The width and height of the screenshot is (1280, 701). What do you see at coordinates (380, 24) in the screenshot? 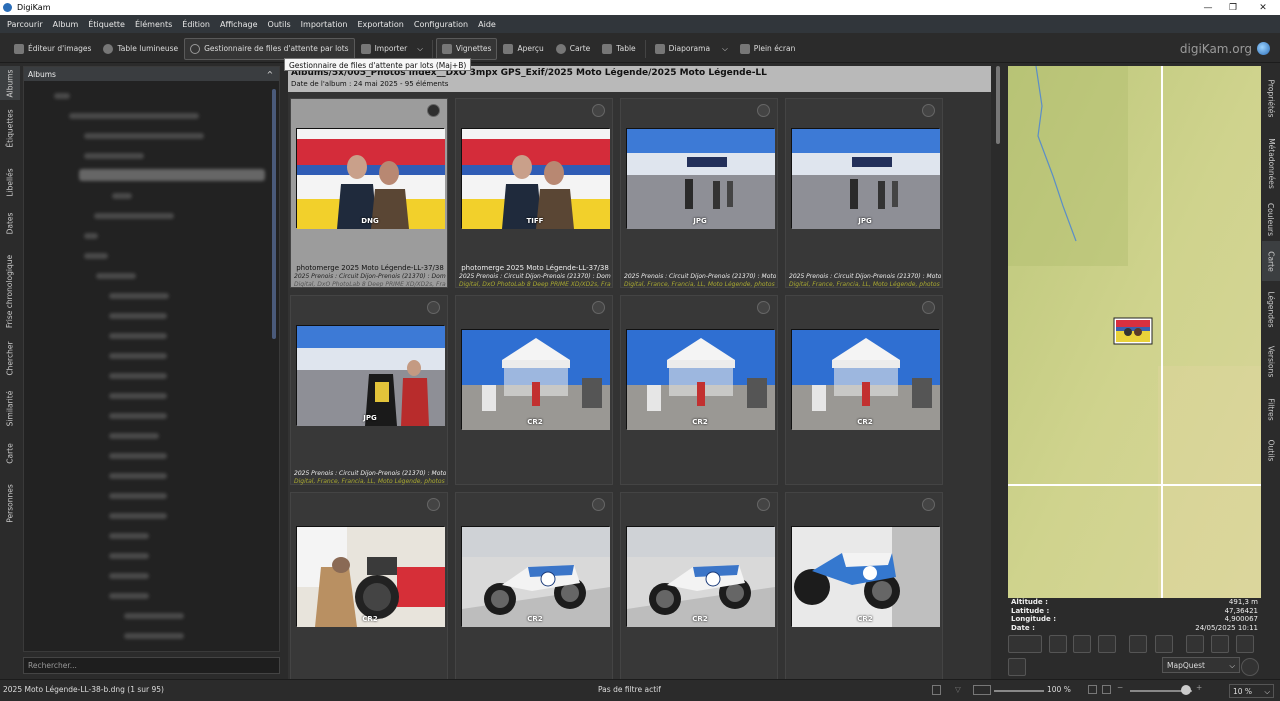
I see `menu-exportation: Exportation` at bounding box center [380, 24].